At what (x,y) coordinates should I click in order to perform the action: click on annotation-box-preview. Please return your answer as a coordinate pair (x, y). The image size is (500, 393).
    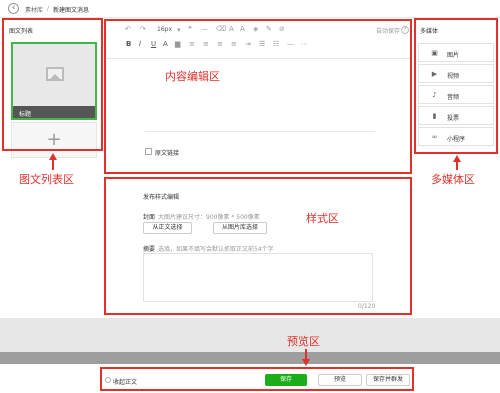
    Looking at the image, I should click on (257, 379).